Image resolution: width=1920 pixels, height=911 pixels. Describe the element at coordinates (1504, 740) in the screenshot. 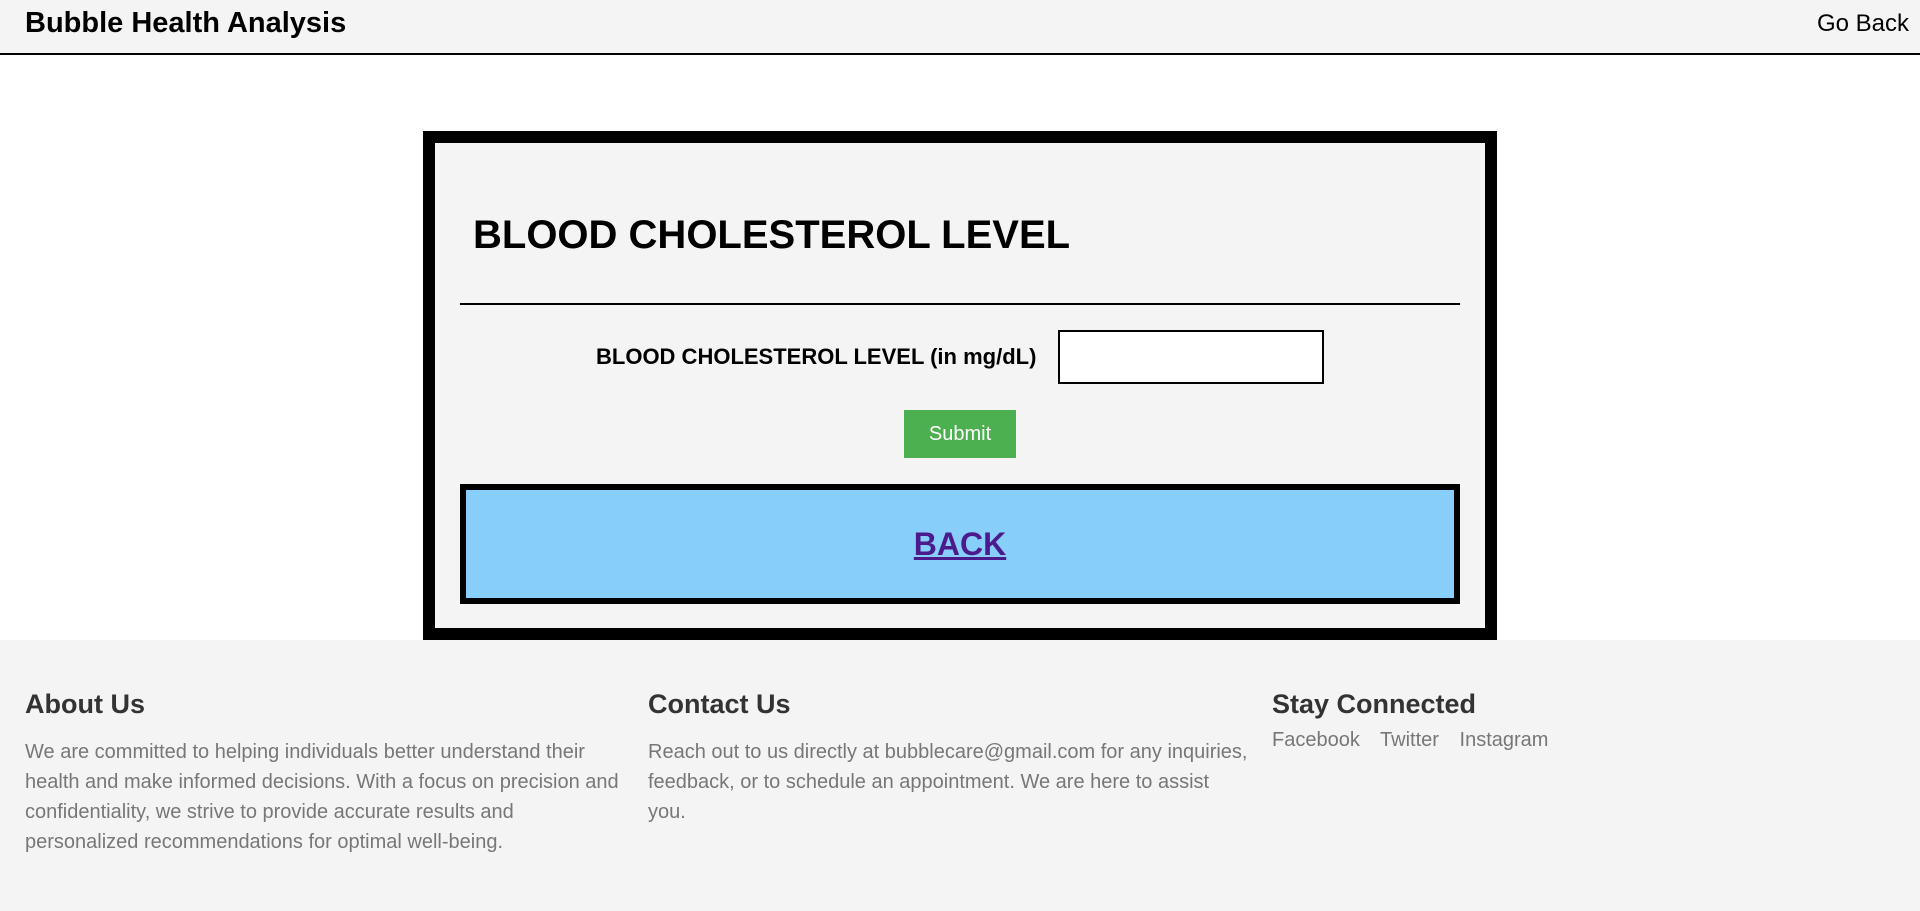

I see `instagram-link: Instagram` at that location.